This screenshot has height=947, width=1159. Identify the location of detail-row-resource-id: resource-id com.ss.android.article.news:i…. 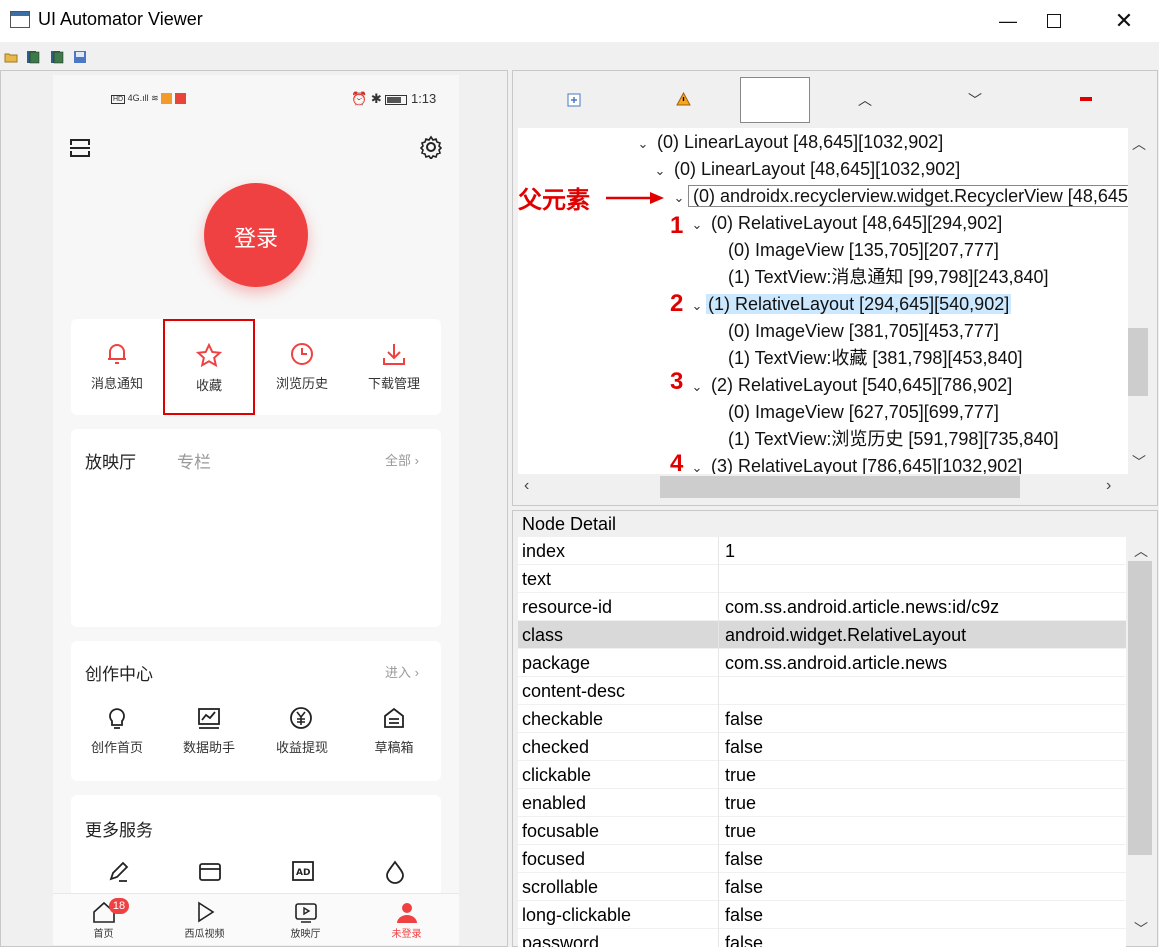
(822, 607).